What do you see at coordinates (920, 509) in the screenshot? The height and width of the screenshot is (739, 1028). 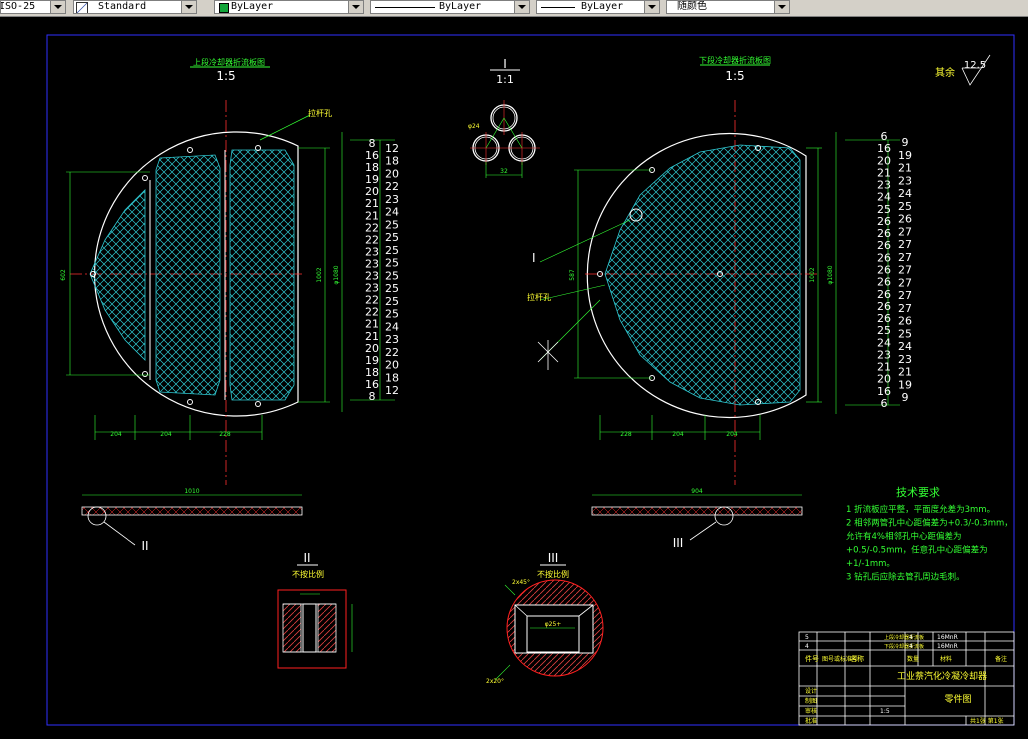 I see `tech-note-line: 1 折流板应平整，平面度允差为3mm。` at bounding box center [920, 509].